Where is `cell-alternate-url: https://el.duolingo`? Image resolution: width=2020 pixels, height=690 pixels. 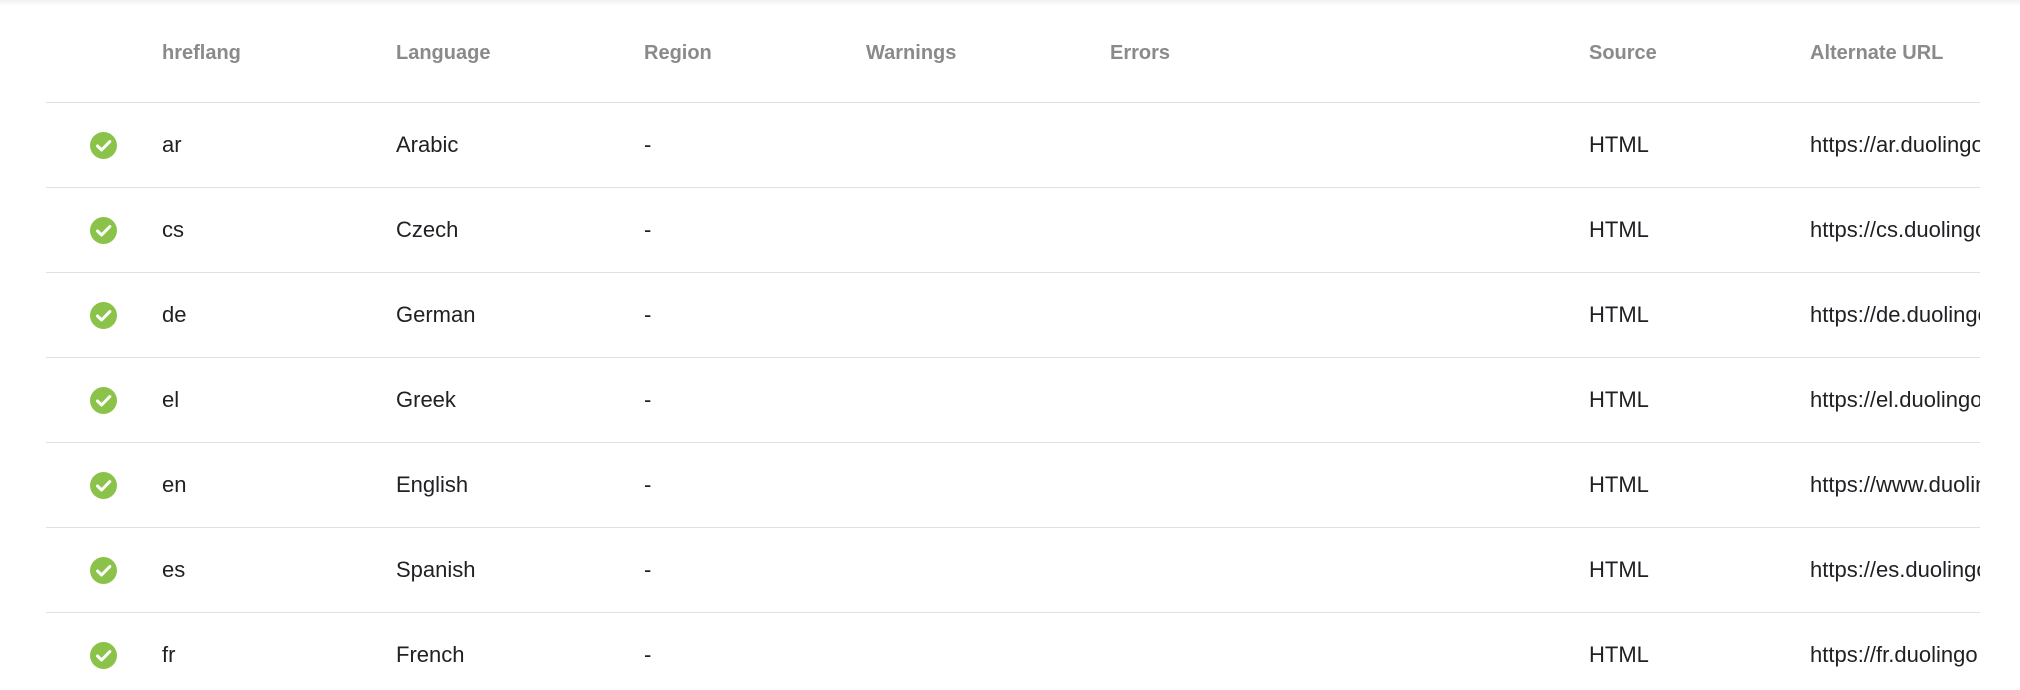
cell-alternate-url: https://el.duolingo is located at coordinates (1895, 400).